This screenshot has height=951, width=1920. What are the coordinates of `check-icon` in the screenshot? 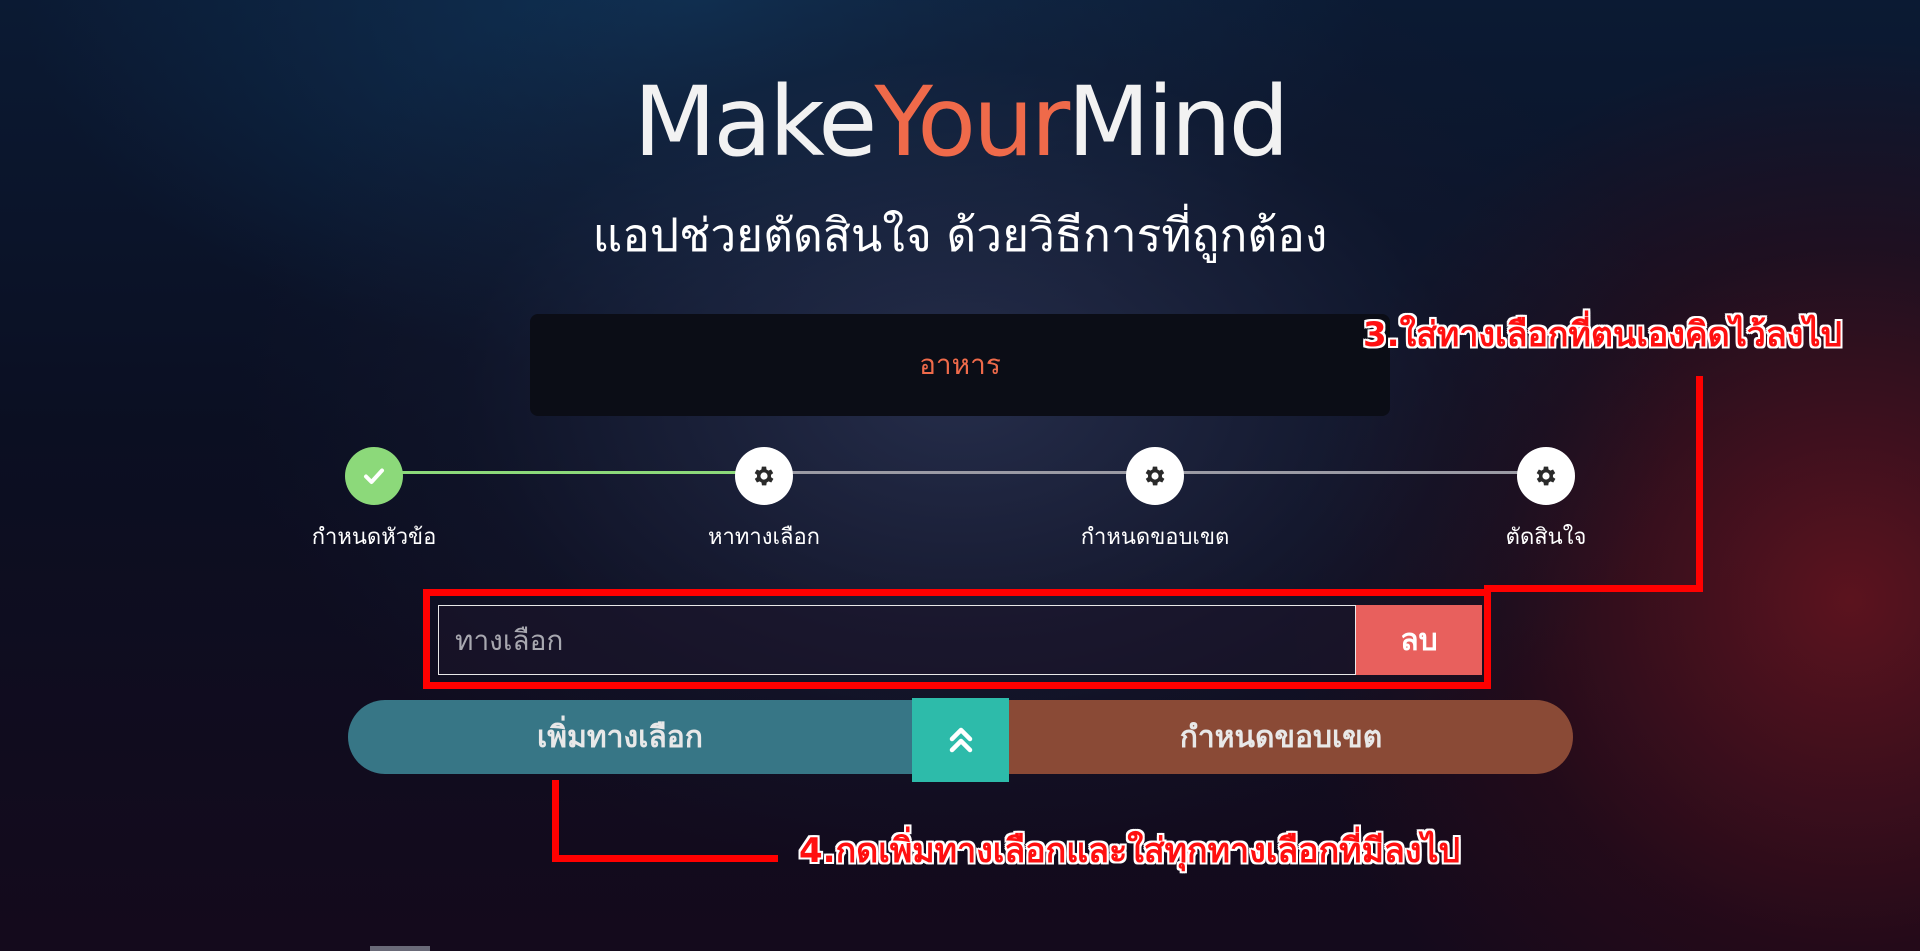 It's located at (374, 476).